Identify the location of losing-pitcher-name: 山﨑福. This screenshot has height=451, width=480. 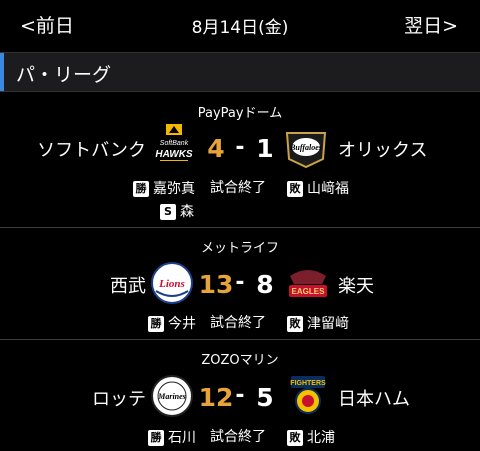
(328, 189).